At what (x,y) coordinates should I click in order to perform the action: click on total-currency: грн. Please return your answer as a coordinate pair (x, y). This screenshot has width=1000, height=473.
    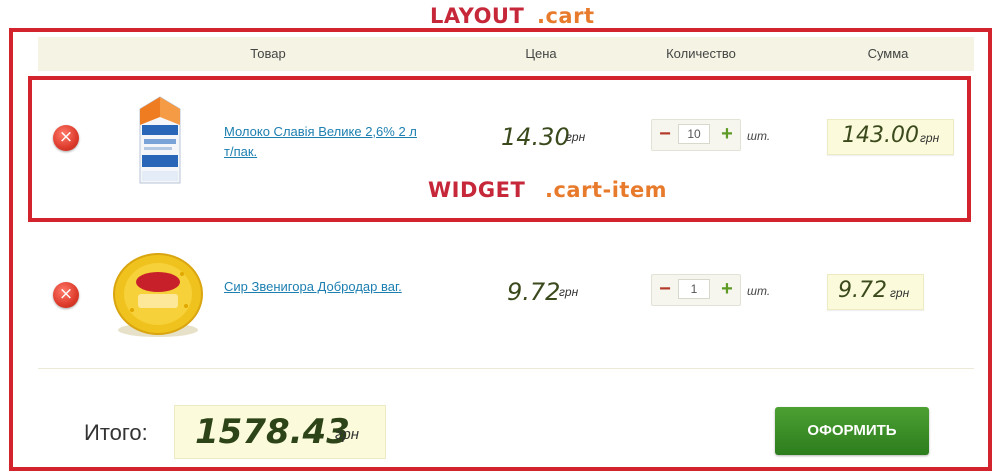
    Looking at the image, I should click on (347, 434).